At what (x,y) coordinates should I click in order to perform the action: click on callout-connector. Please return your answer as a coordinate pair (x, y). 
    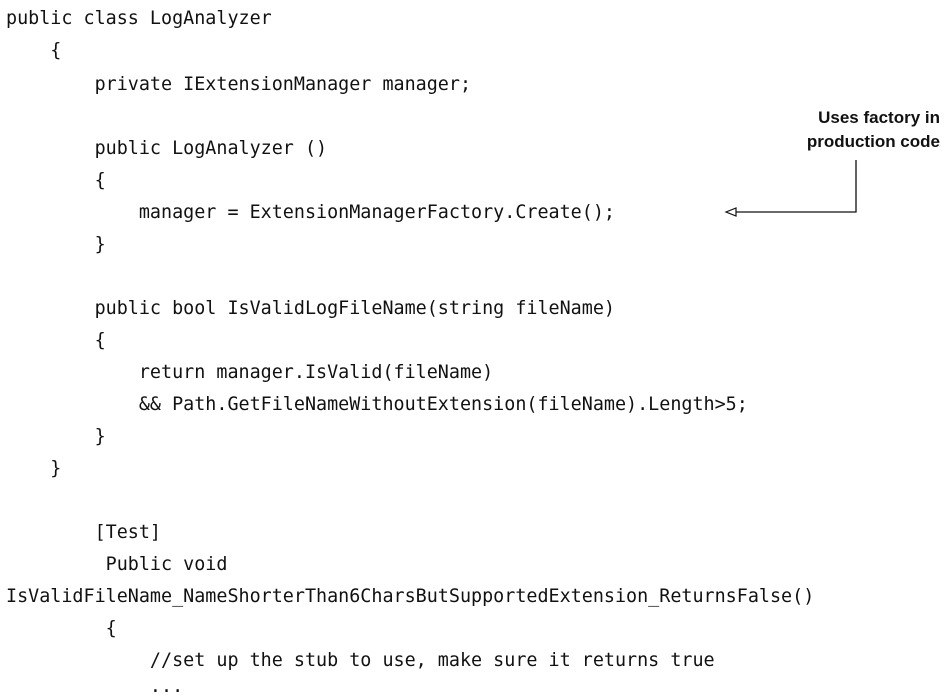
    Looking at the image, I should click on (790, 188).